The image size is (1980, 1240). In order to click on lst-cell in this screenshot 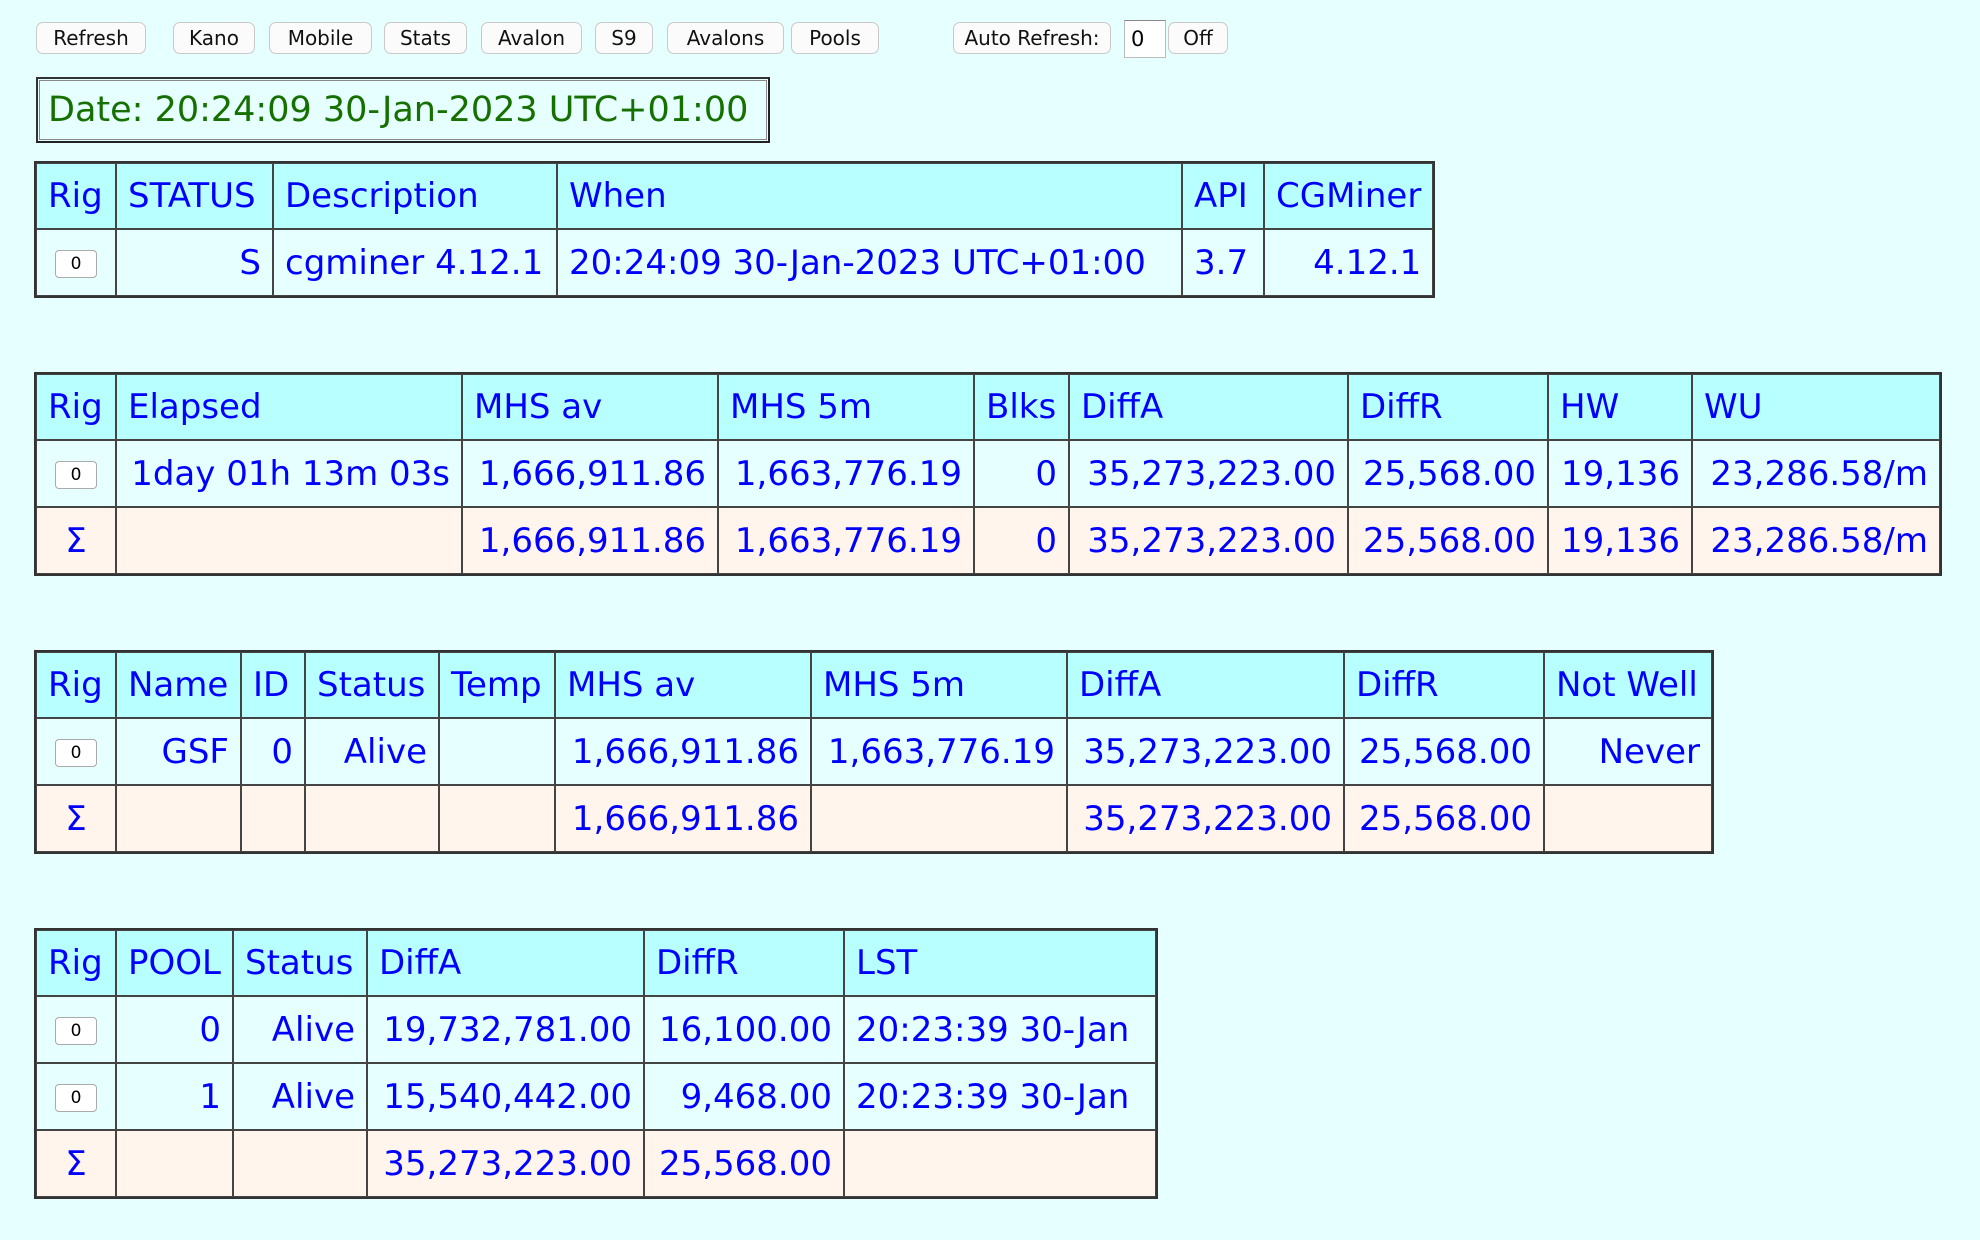, I will do `click(1000, 1163)`.